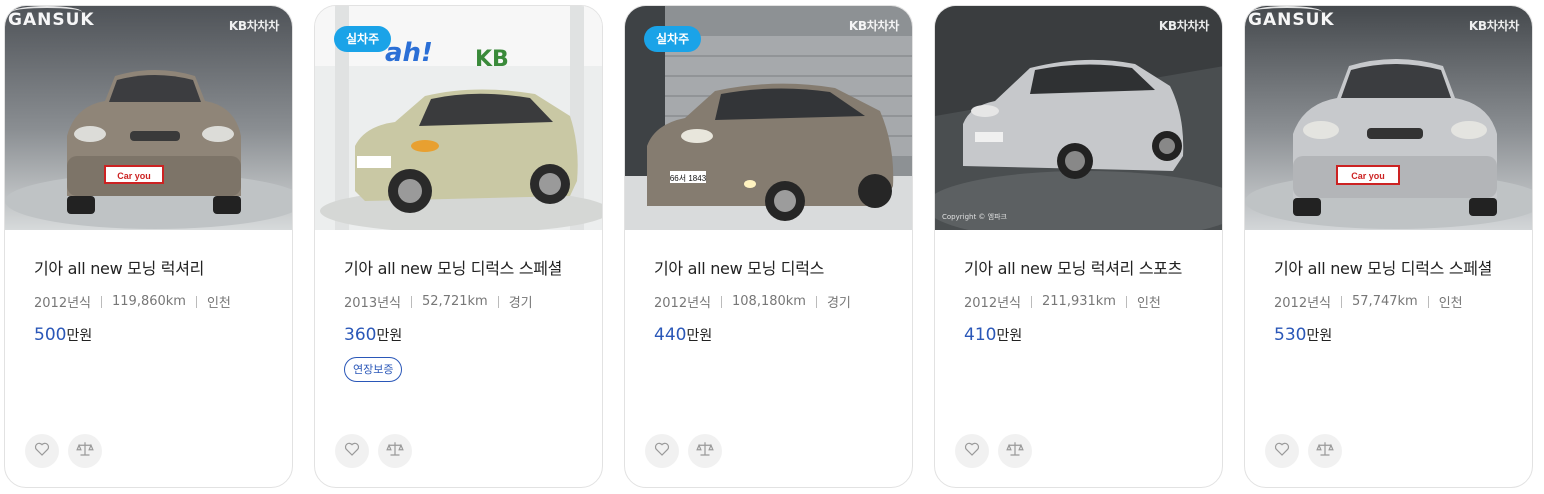  I want to click on car-price: 440만원, so click(683, 335).